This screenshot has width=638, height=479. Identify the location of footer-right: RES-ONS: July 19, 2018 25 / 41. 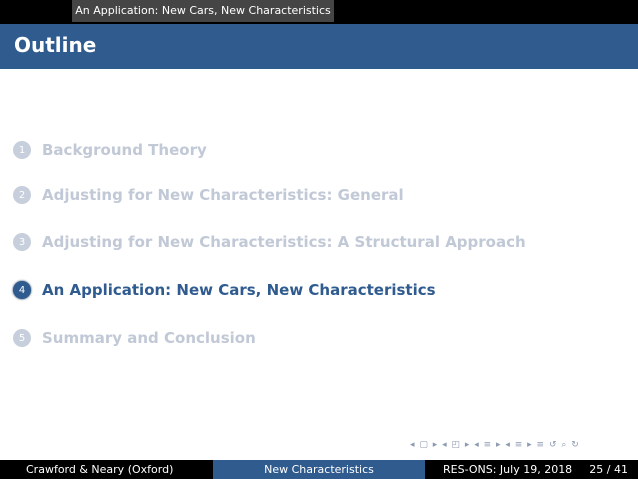
(531, 469).